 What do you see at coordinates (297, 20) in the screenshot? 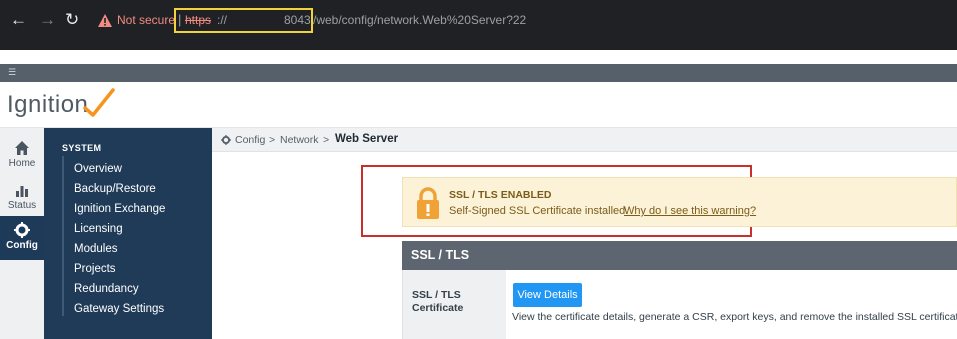
I see `url-port: 8043` at bounding box center [297, 20].